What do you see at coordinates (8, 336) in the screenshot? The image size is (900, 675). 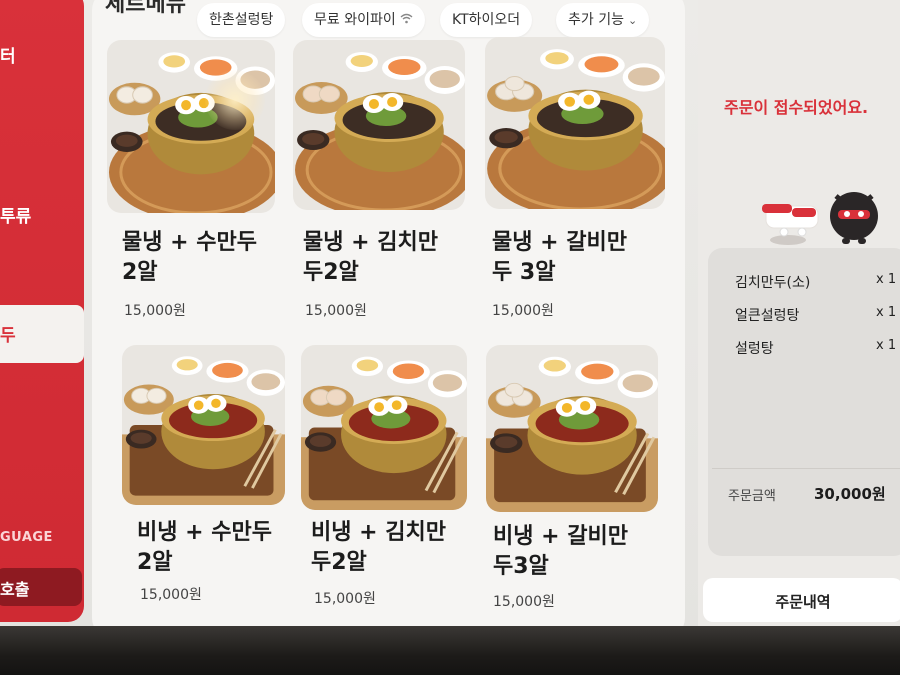 I see `sidebar-item-label: 두` at bounding box center [8, 336].